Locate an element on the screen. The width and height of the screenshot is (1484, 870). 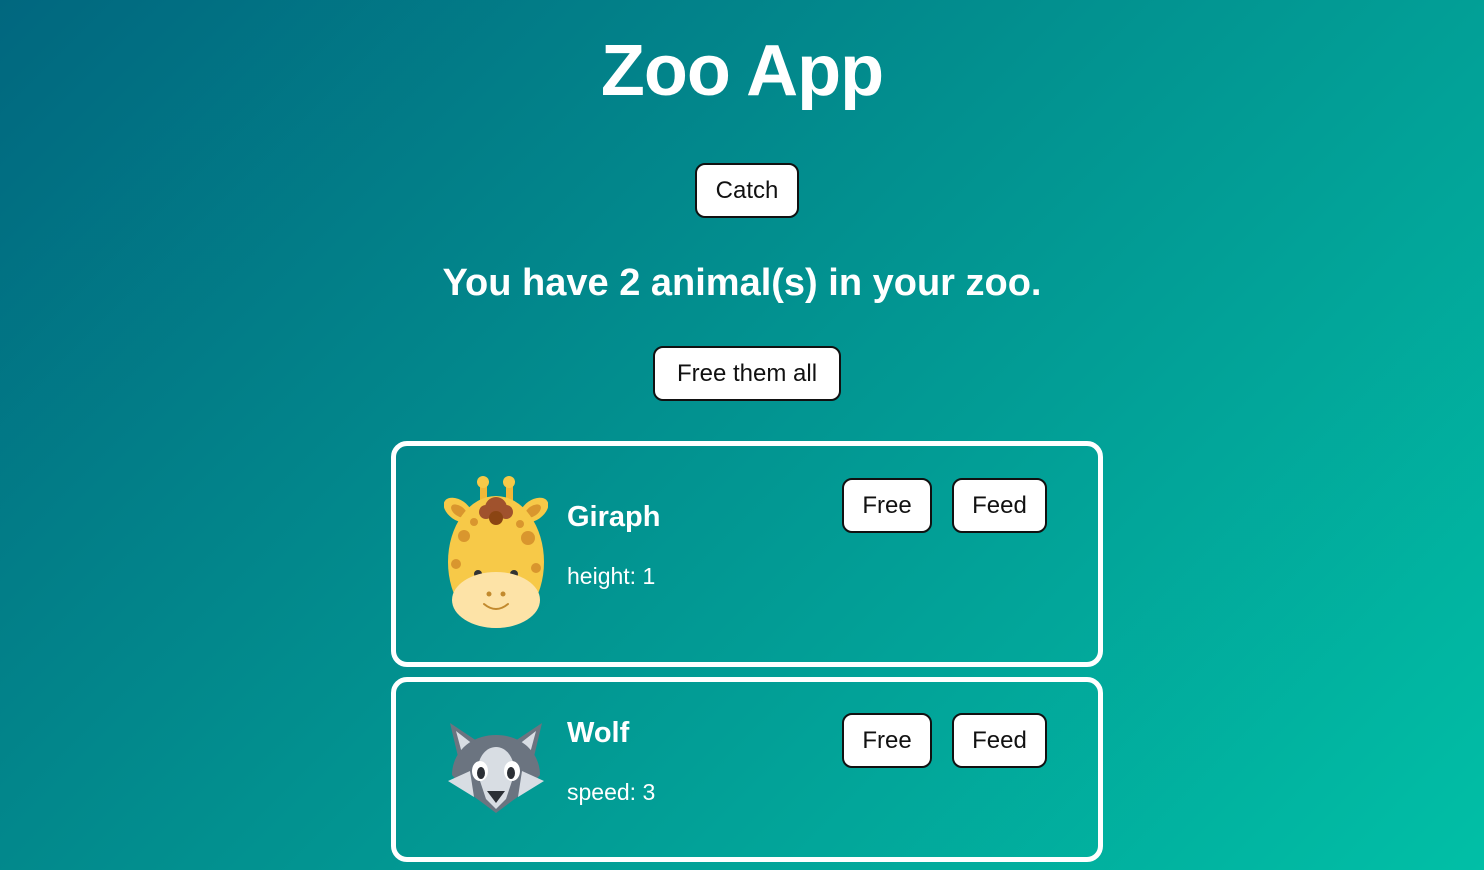
animal-card-giraph: Giraph height: 1 Free Feed is located at coordinates (747, 554).